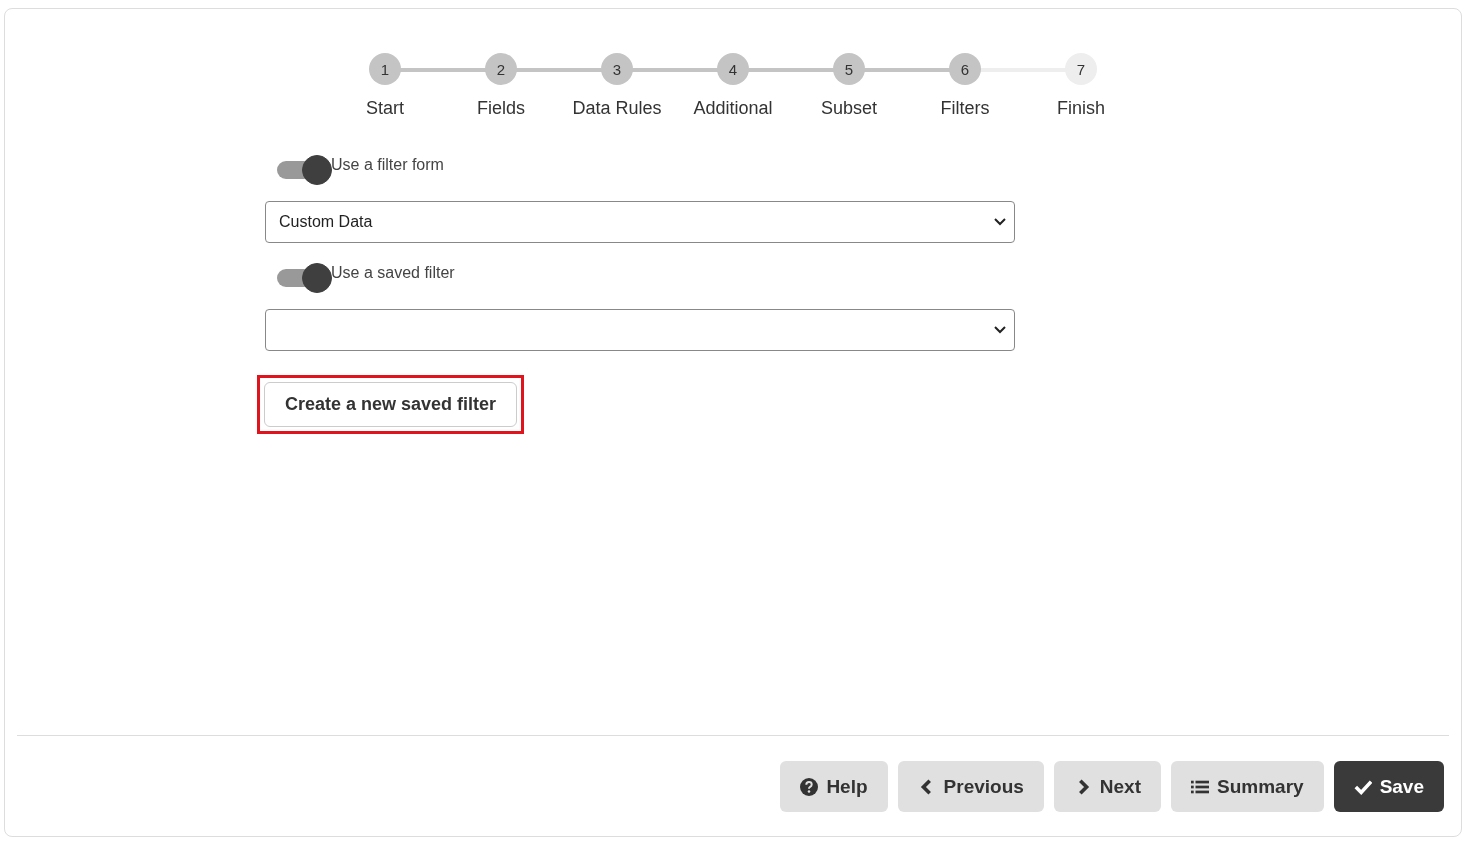 The image size is (1466, 841). I want to click on step-label: Additional, so click(733, 108).